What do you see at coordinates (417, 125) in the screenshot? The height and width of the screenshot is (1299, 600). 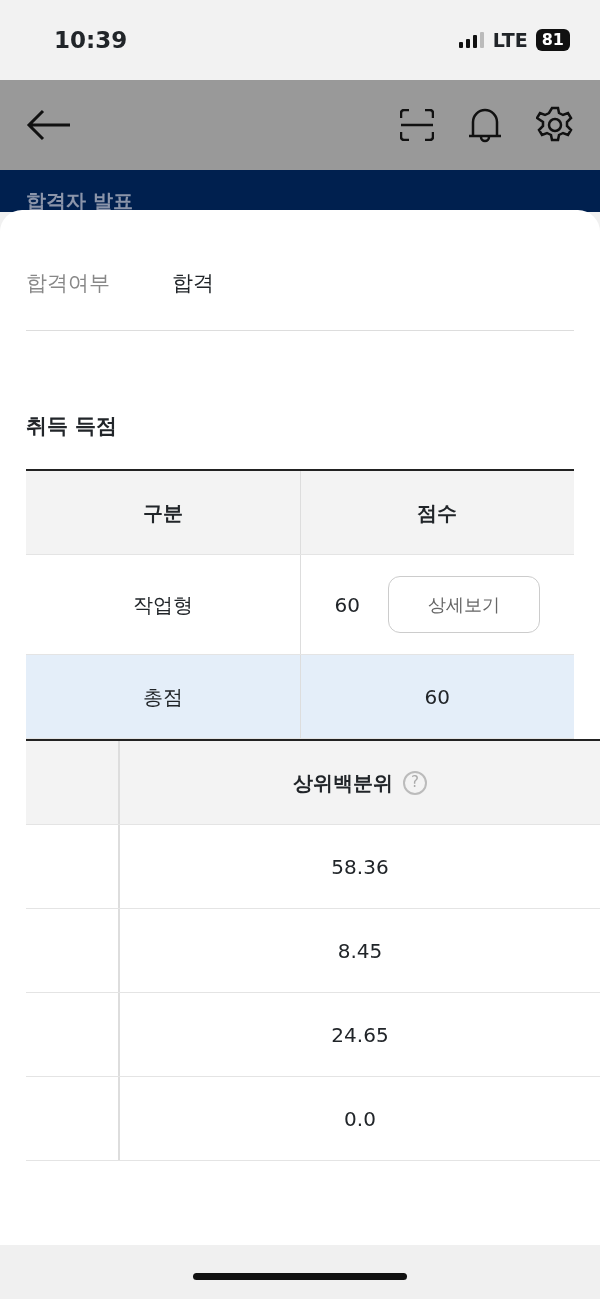 I see `scan-icon` at bounding box center [417, 125].